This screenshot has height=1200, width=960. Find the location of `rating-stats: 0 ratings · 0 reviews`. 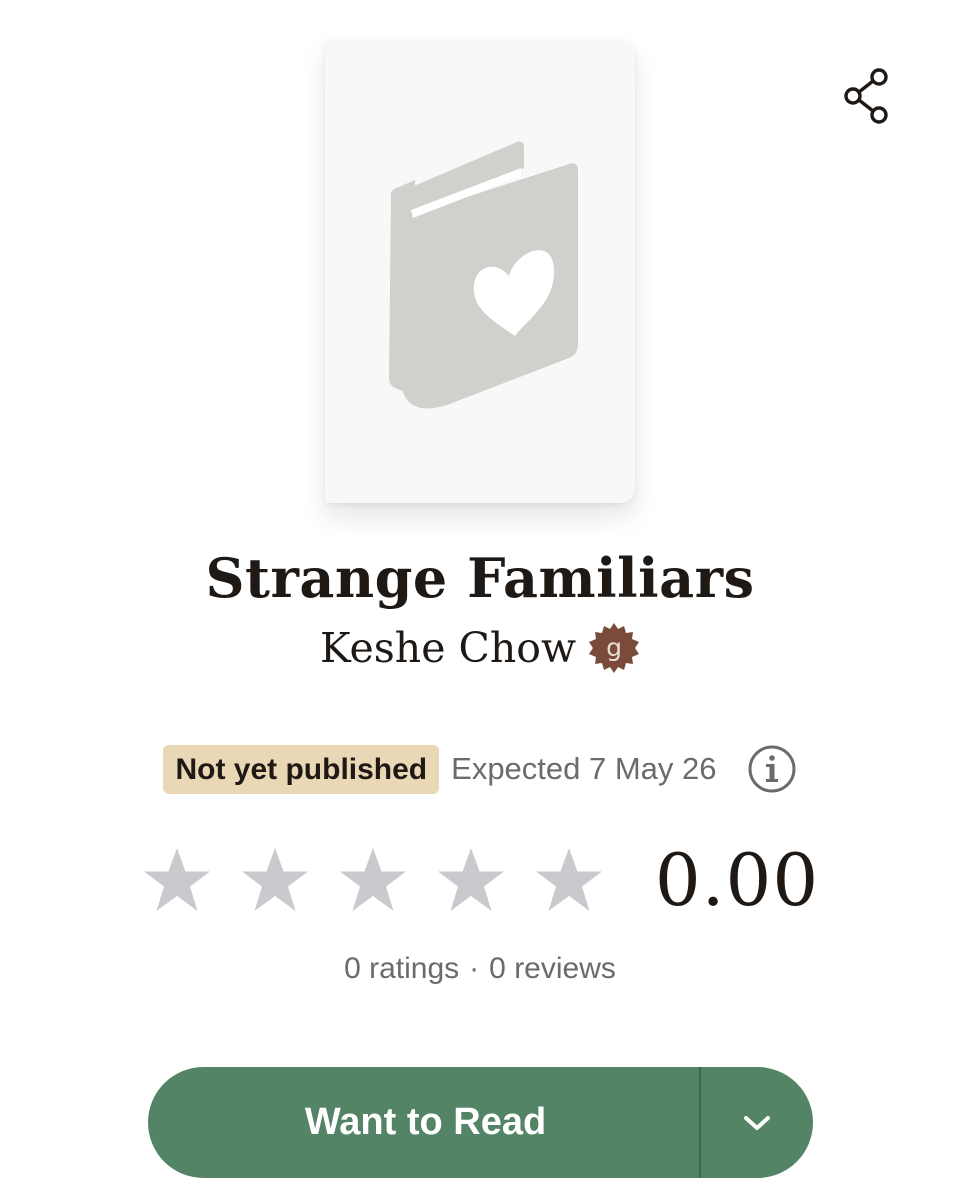

rating-stats: 0 ratings · 0 reviews is located at coordinates (480, 969).